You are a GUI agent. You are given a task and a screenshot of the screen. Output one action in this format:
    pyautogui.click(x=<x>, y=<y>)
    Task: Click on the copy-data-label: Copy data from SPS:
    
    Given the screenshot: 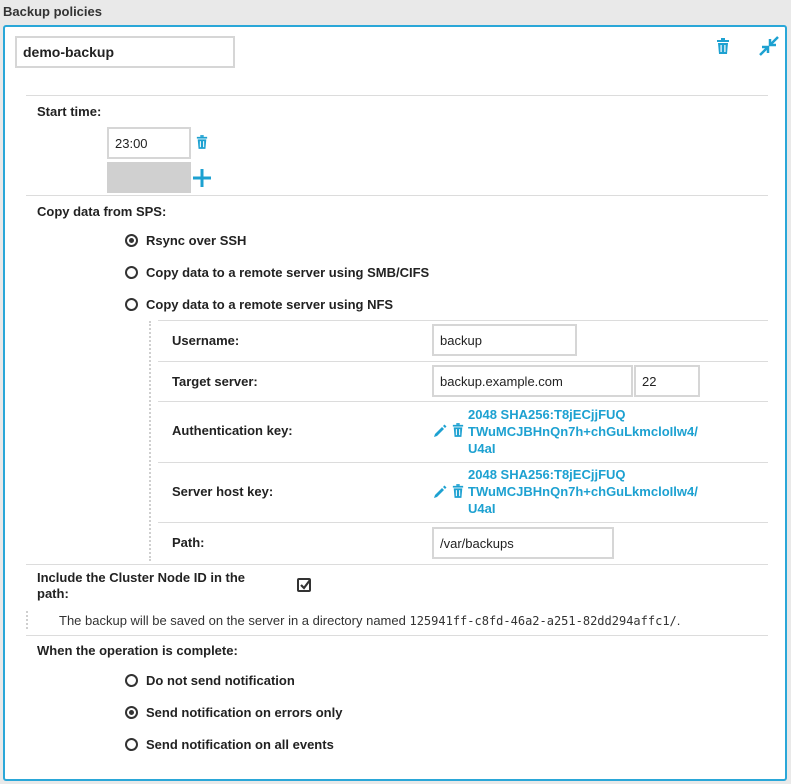 What is the action you would take?
    pyautogui.click(x=102, y=211)
    